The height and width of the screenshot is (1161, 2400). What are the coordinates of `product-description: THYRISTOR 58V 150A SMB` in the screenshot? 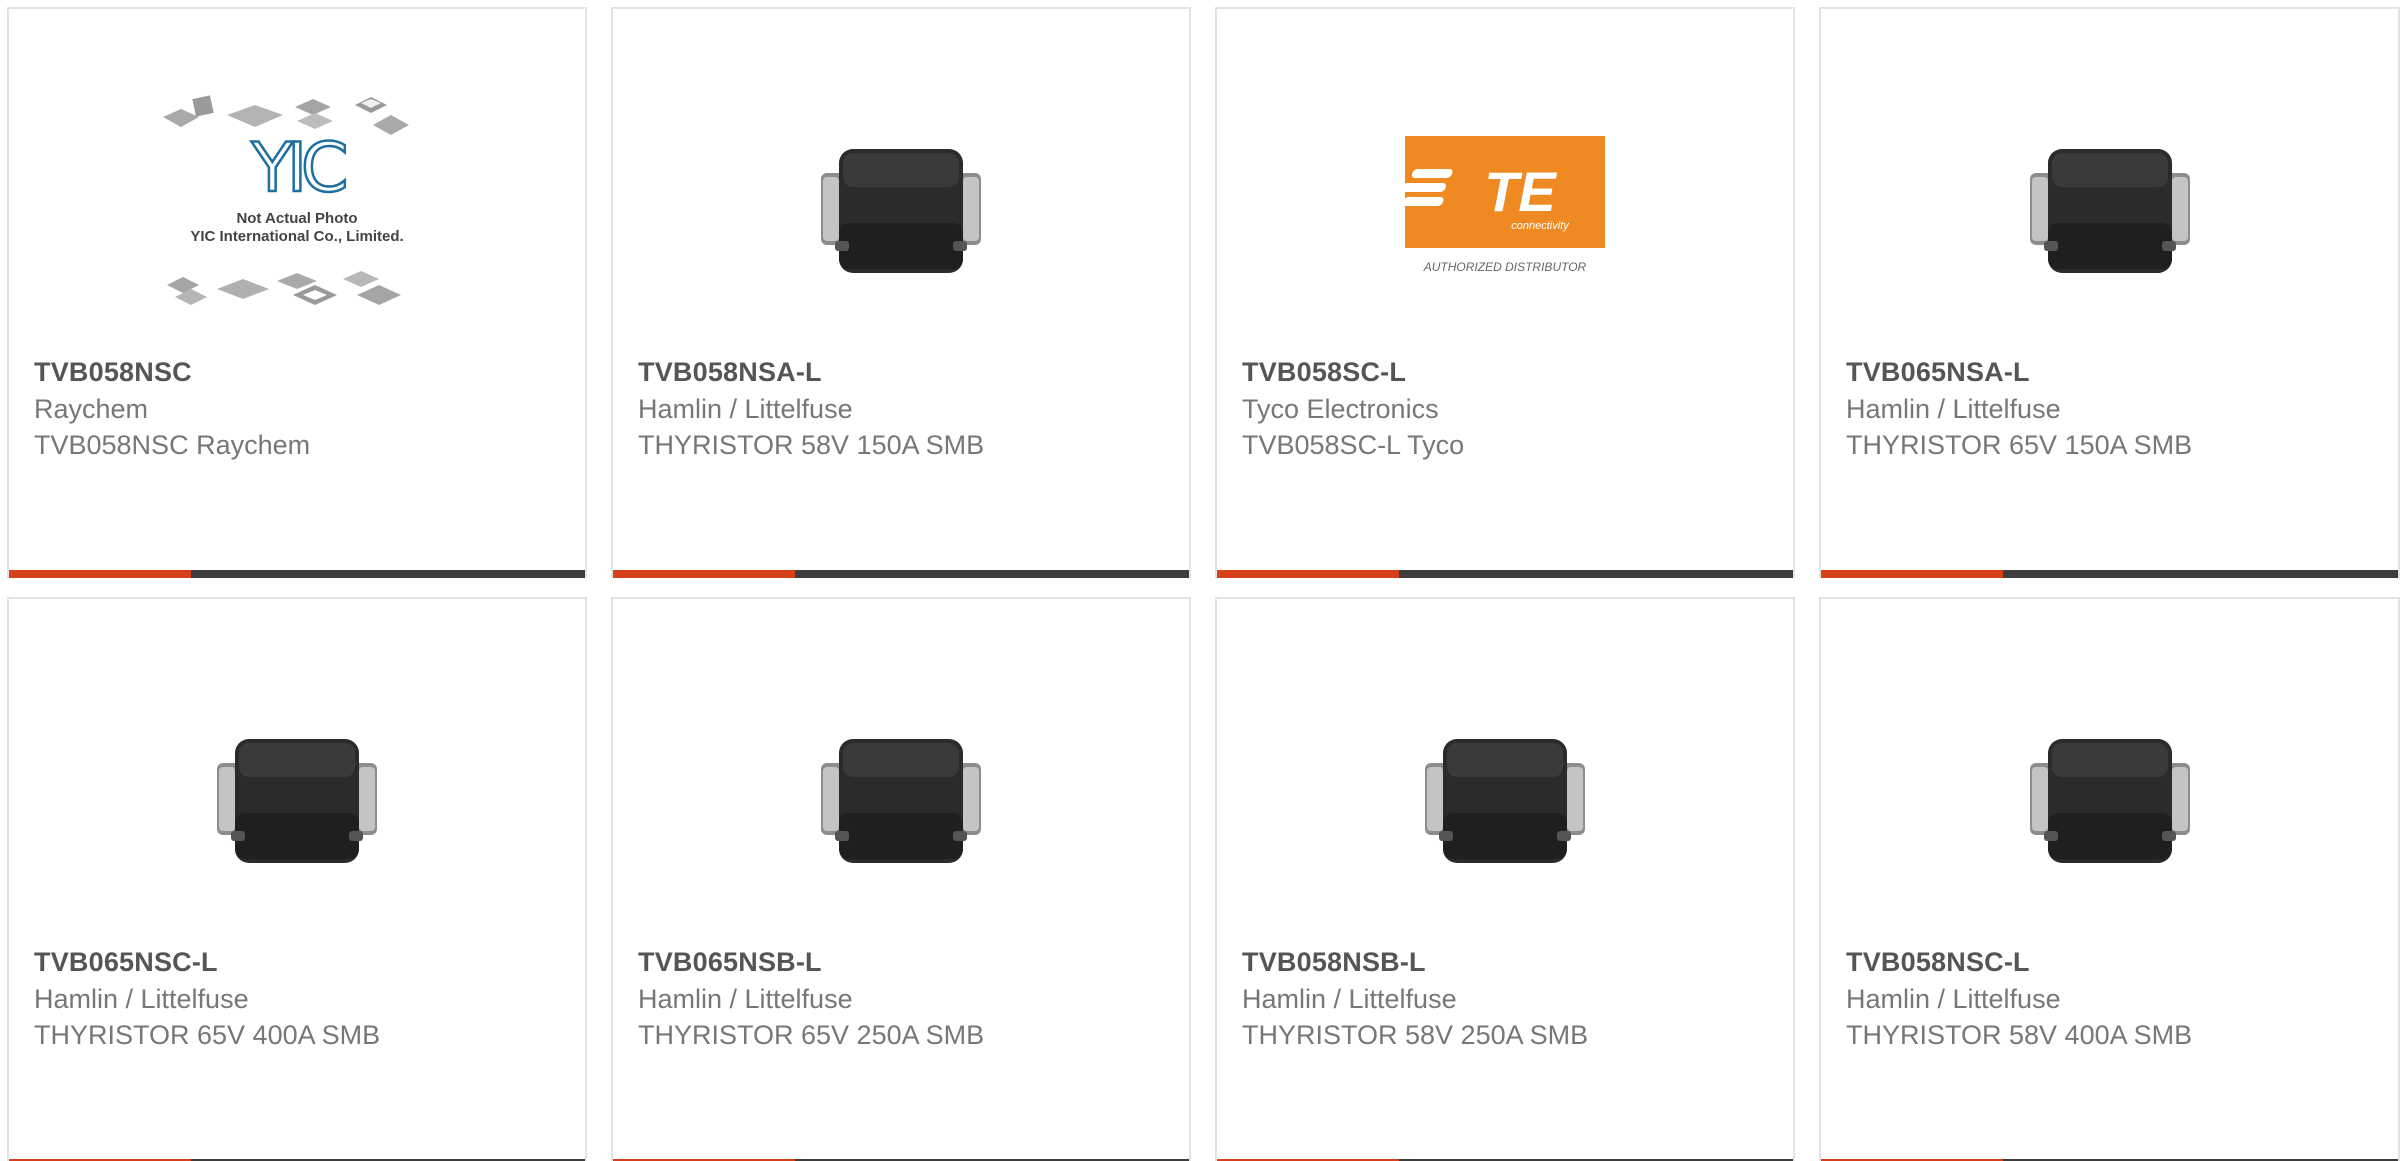 It's located at (811, 445).